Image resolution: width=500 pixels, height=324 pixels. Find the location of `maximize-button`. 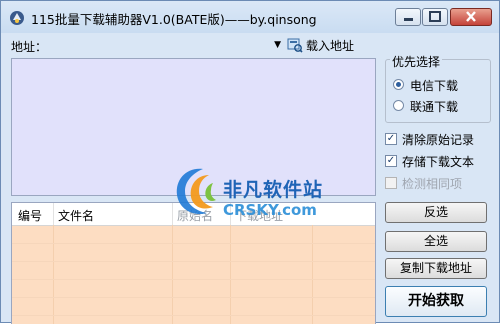

maximize-button is located at coordinates (435, 17).